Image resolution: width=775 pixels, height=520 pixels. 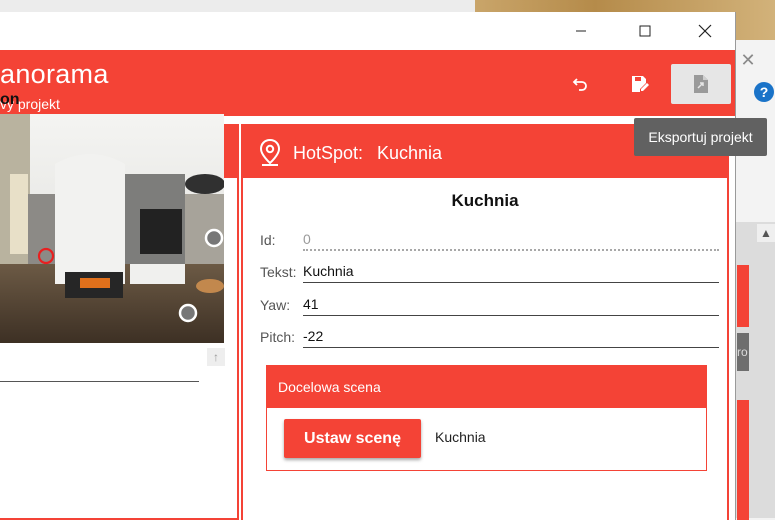 I want to click on scene-title: on, so click(x=10, y=99).